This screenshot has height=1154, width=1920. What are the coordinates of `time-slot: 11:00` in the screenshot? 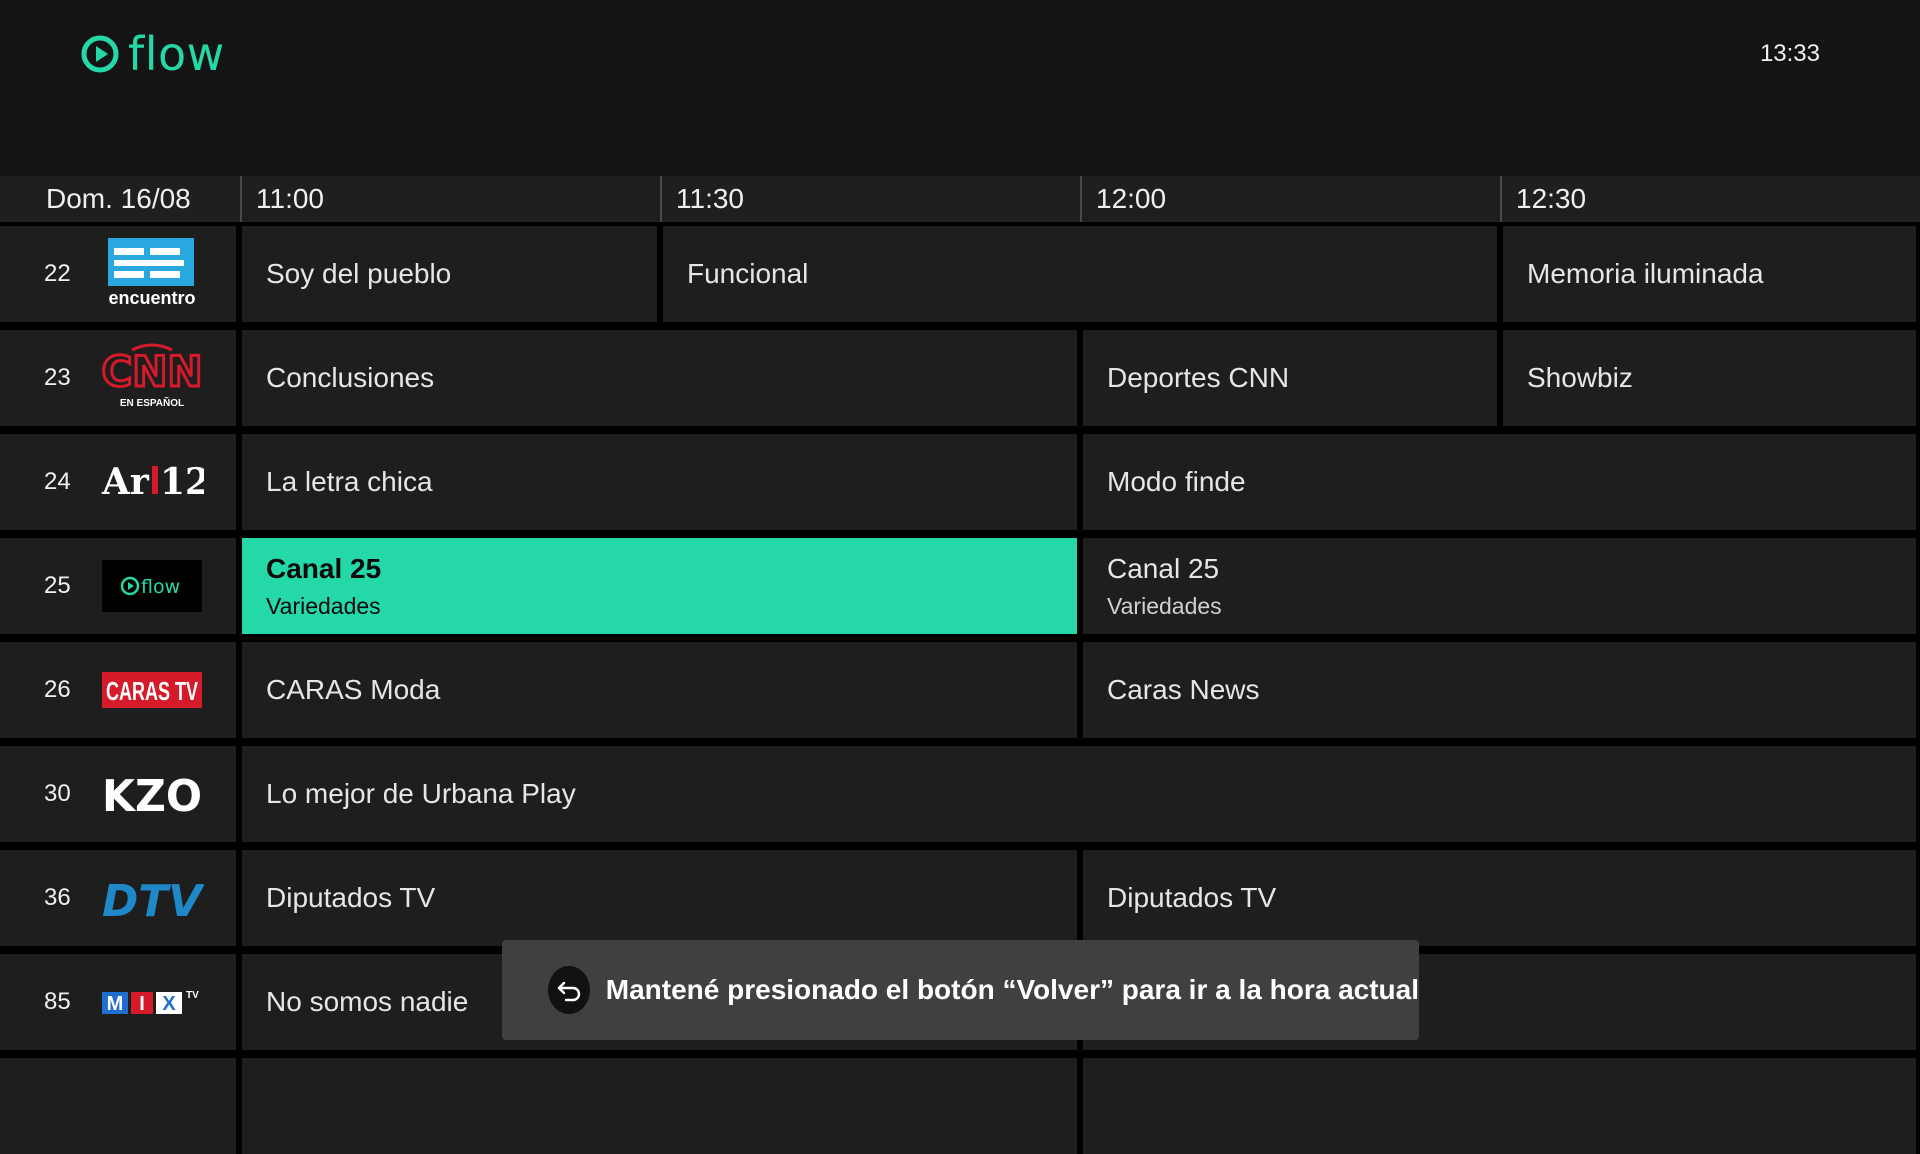 It's located at (282, 199).